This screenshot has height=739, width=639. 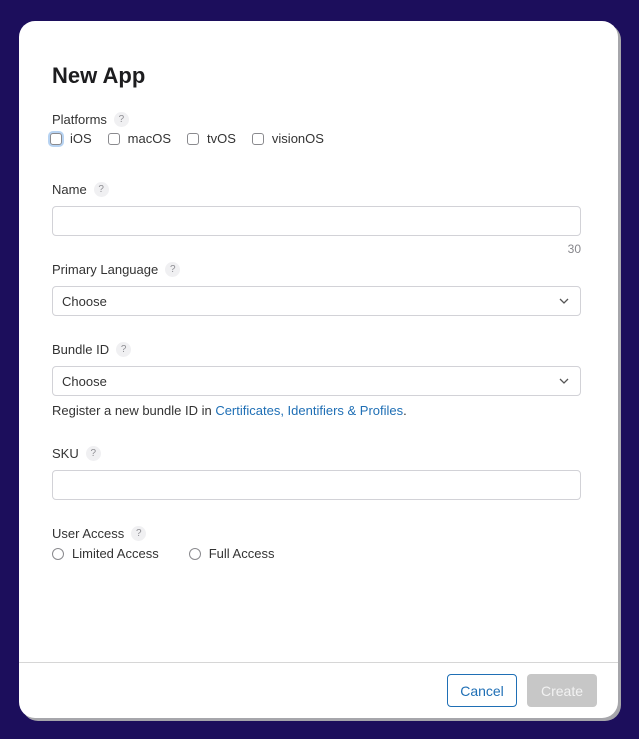 What do you see at coordinates (316, 381) in the screenshot?
I see `bundle-id-select: Choose` at bounding box center [316, 381].